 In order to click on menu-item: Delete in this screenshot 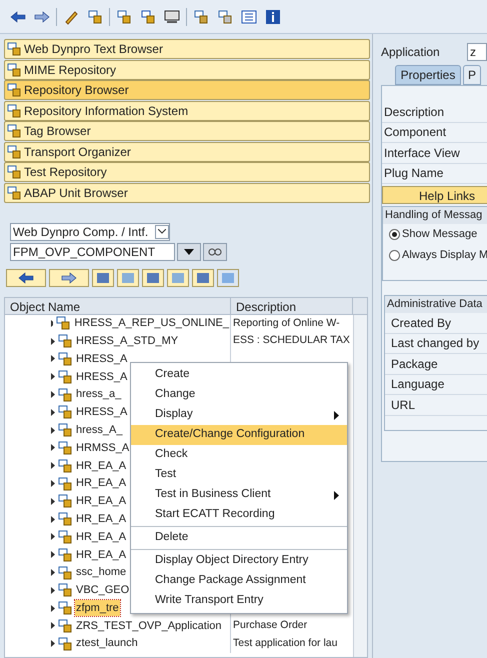, I will do `click(239, 538)`.